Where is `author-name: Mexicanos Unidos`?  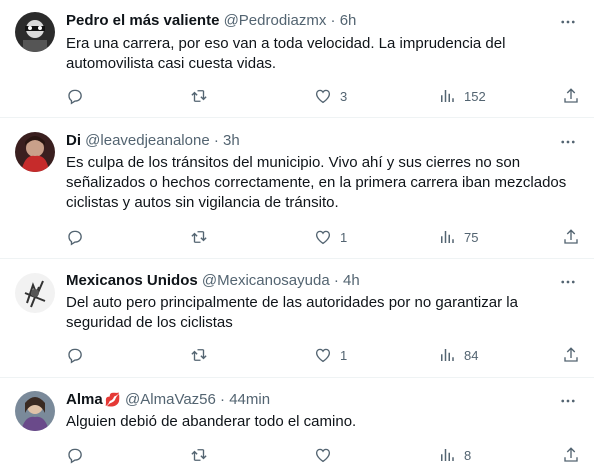
author-name: Mexicanos Unidos is located at coordinates (132, 280).